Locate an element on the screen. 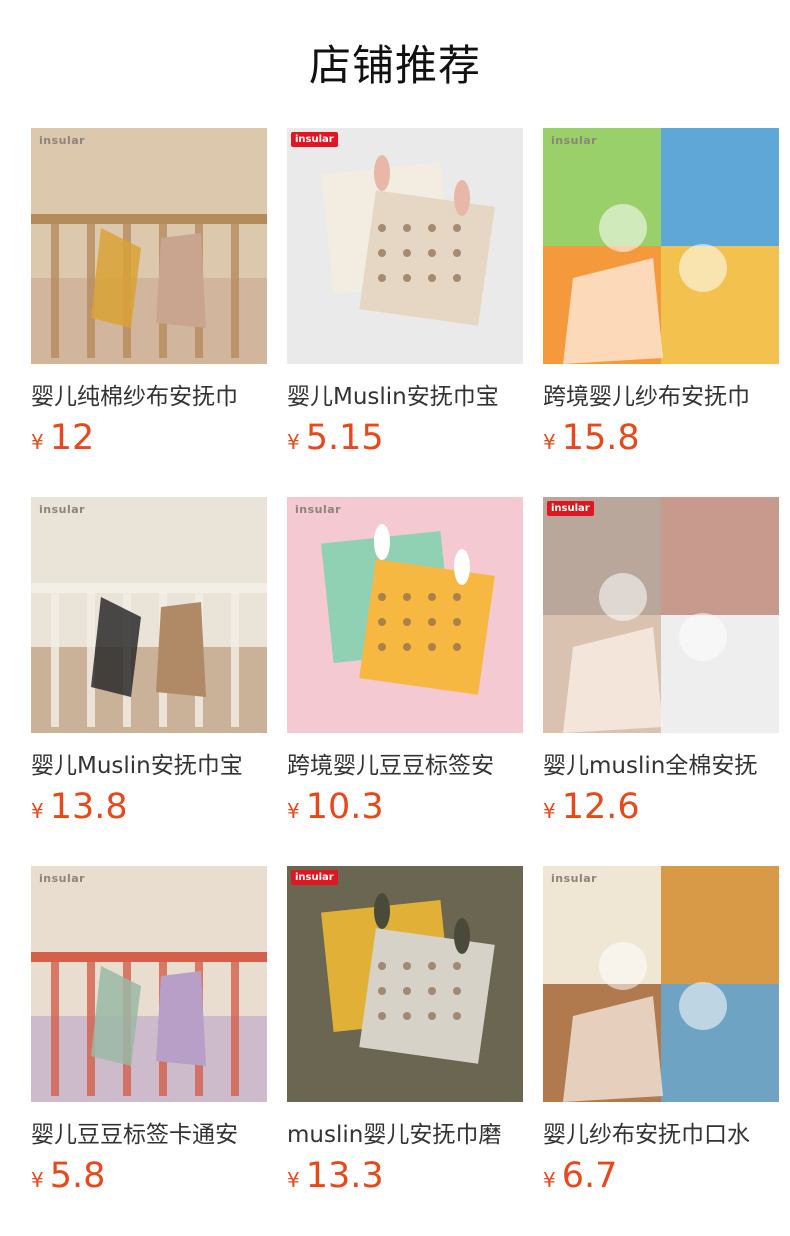 The height and width of the screenshot is (1236, 790). price-value: 10.3 is located at coordinates (344, 807).